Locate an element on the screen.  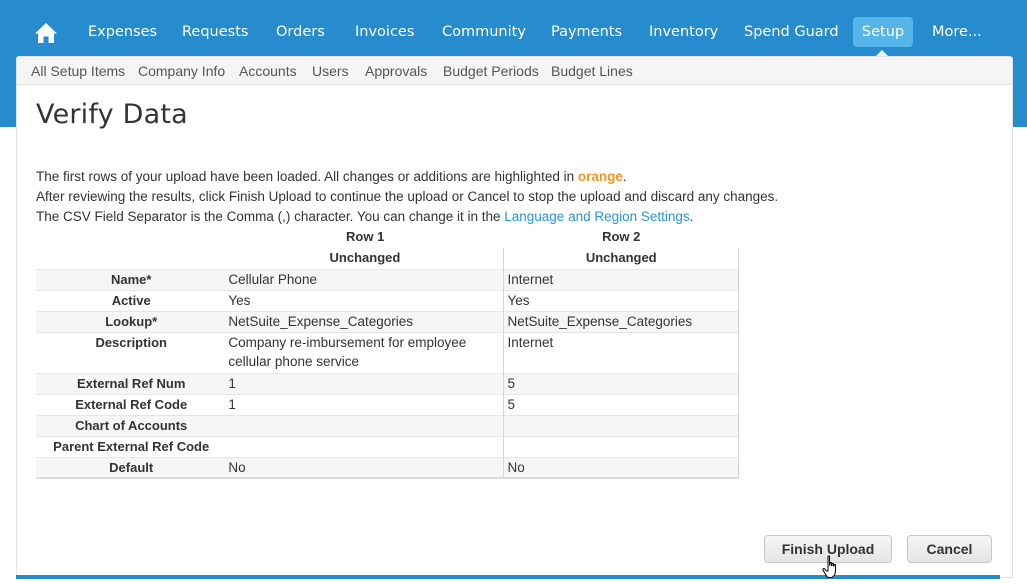
panel-bottom-accent is located at coordinates (508, 577).